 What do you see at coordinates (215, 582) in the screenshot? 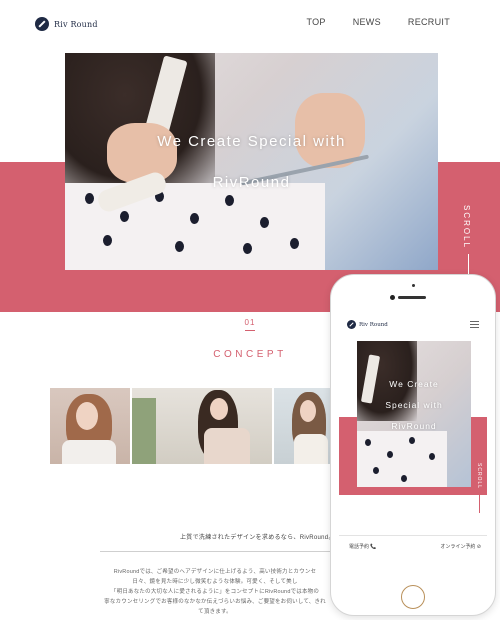
I see `body-line: 日々、鏡を見た時に少し微笑むような体験。可愛く、そして美し` at bounding box center [215, 582].